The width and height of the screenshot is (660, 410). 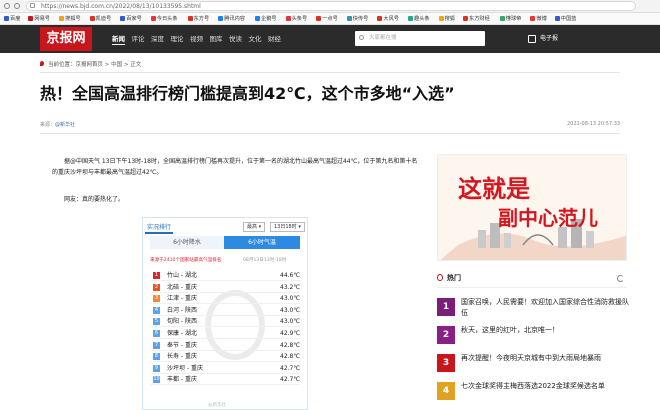 I want to click on max-temperature: 44.6℃, so click(x=290, y=275).